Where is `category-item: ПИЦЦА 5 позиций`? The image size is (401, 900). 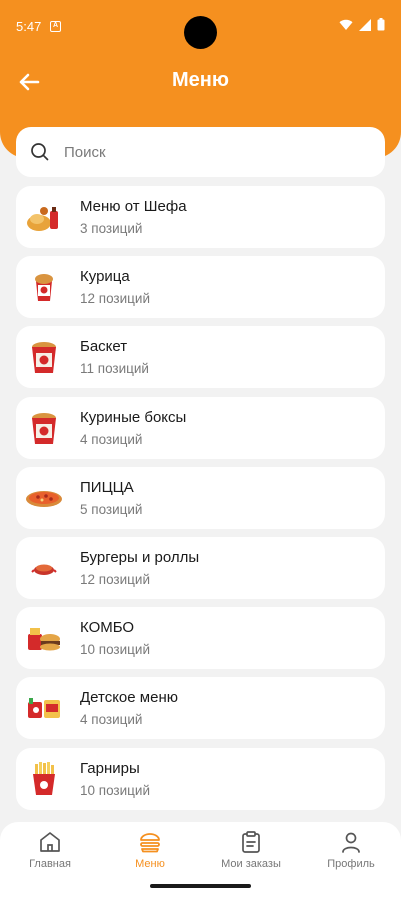 category-item: ПИЦЦА 5 позиций is located at coordinates (200, 497).